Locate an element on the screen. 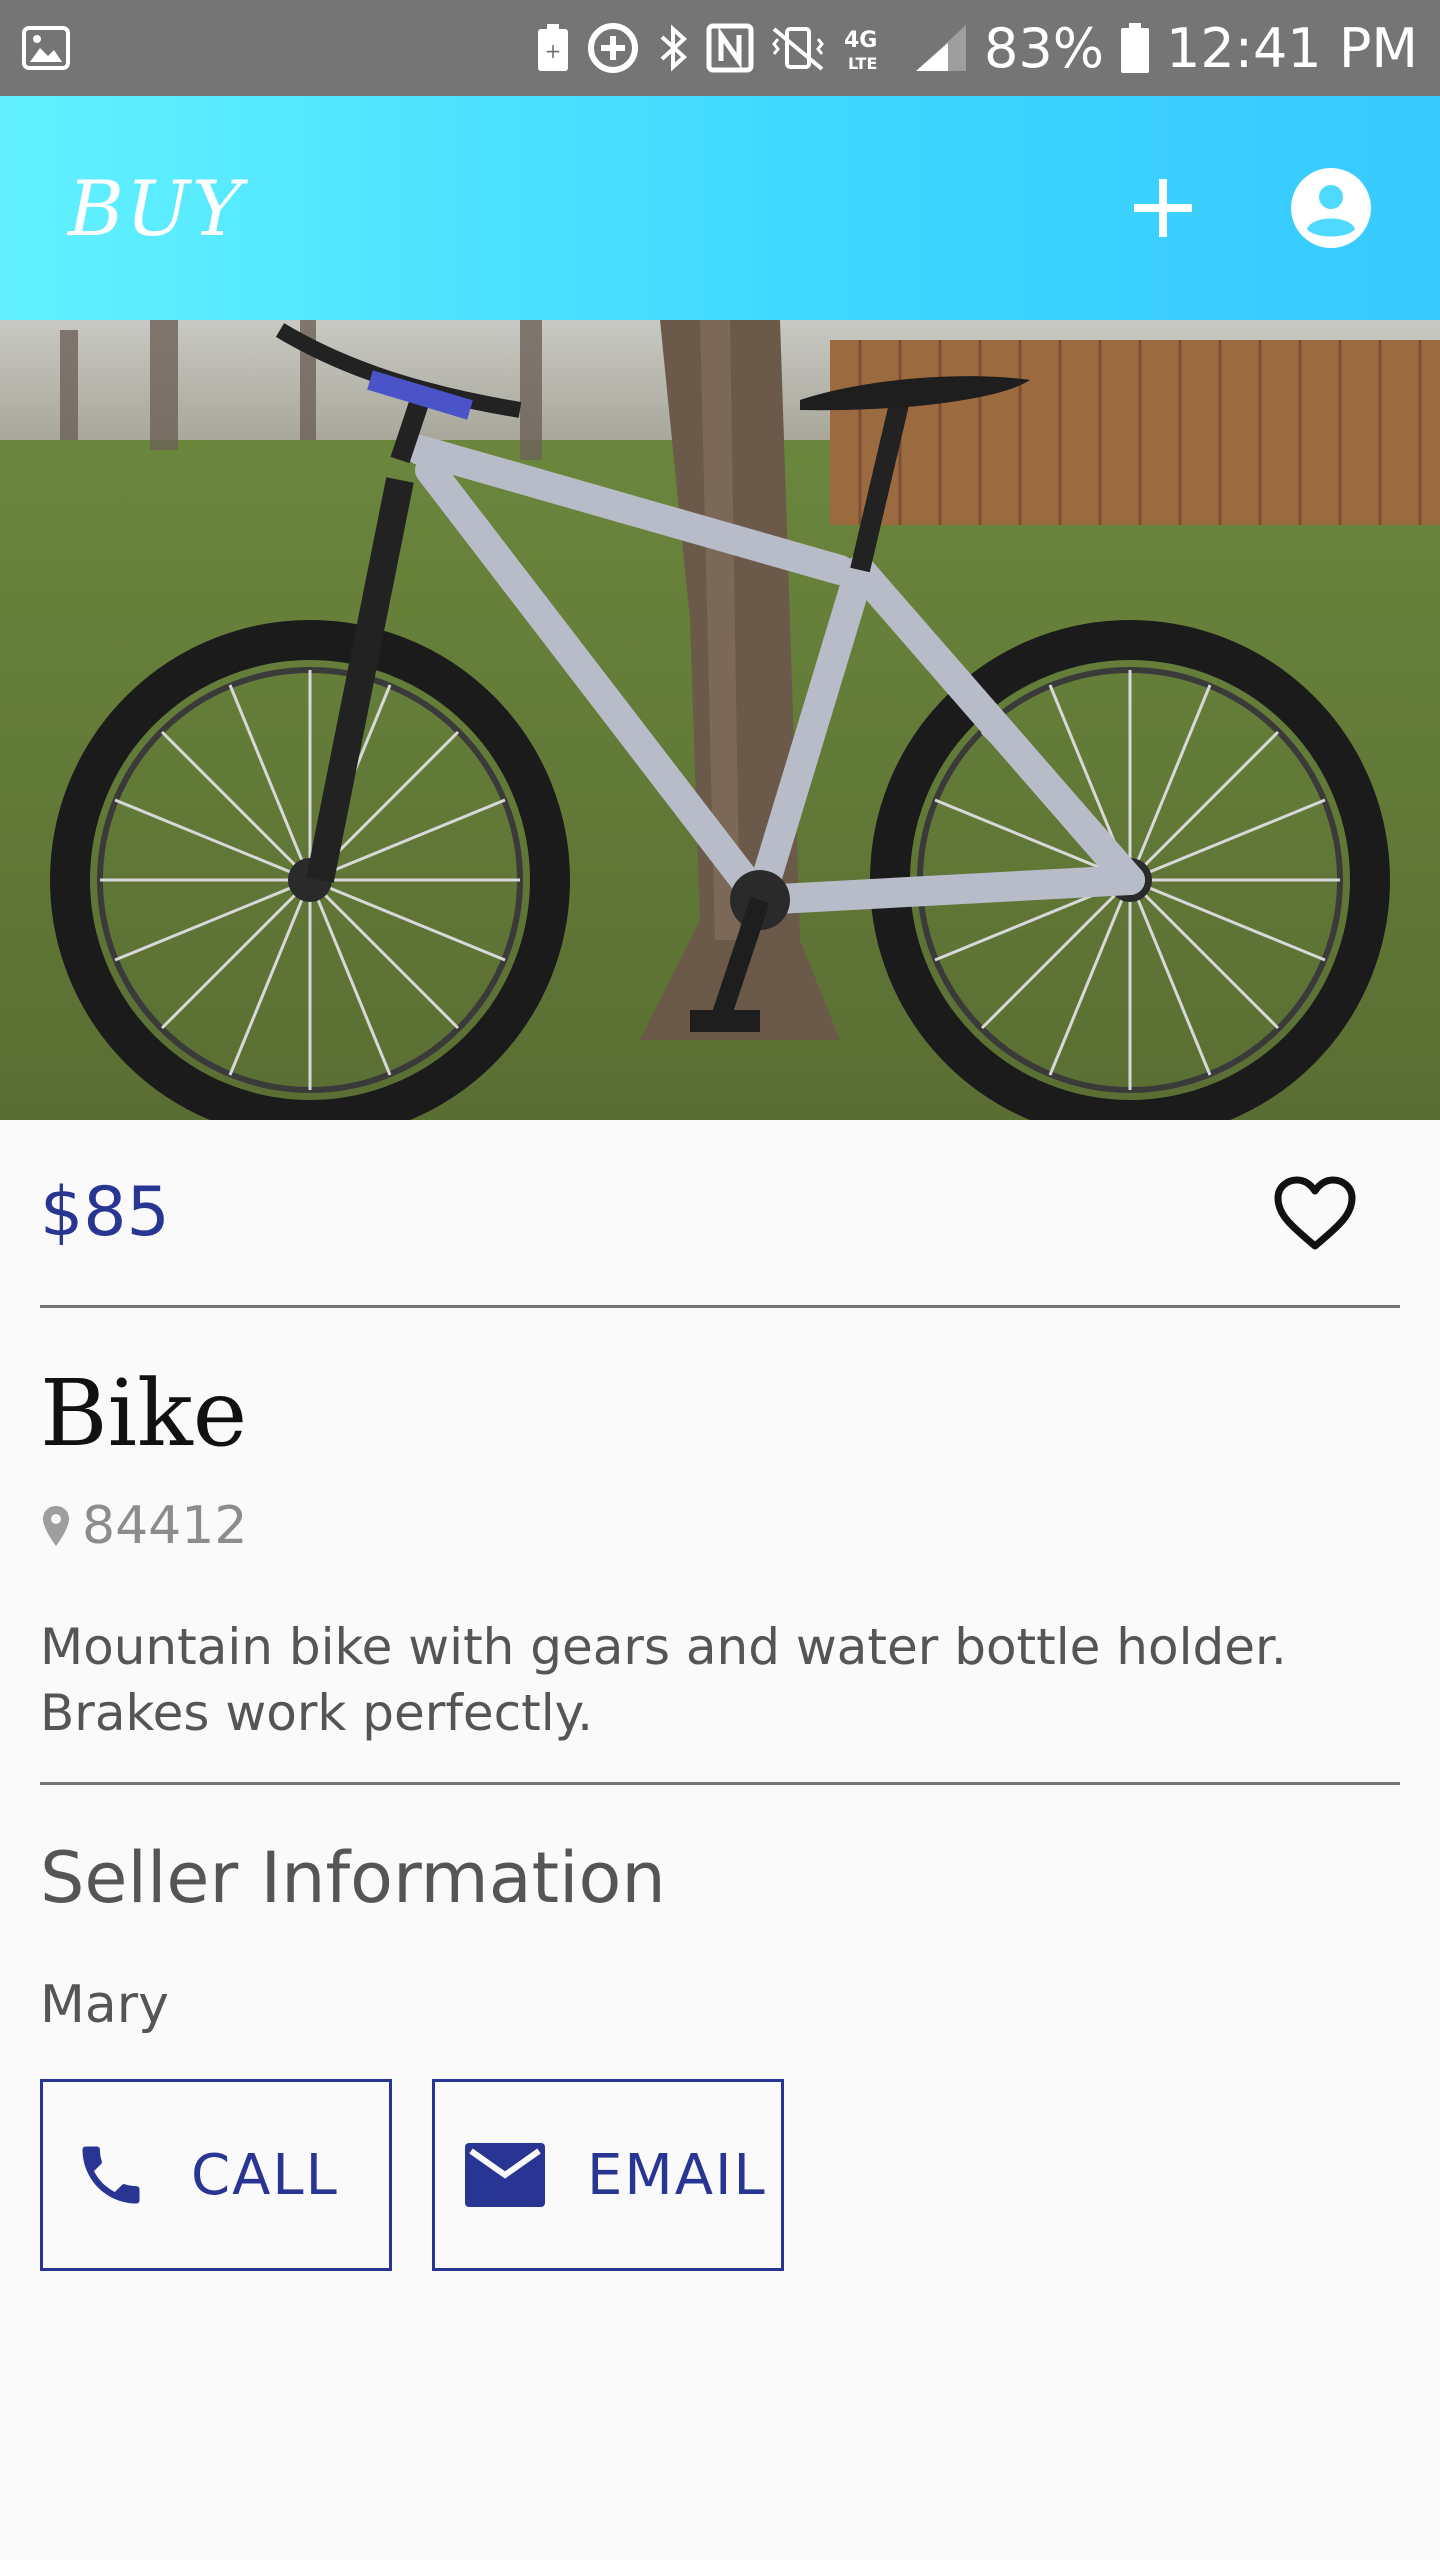  lte-icon: 4G LTE is located at coordinates (870, 48).